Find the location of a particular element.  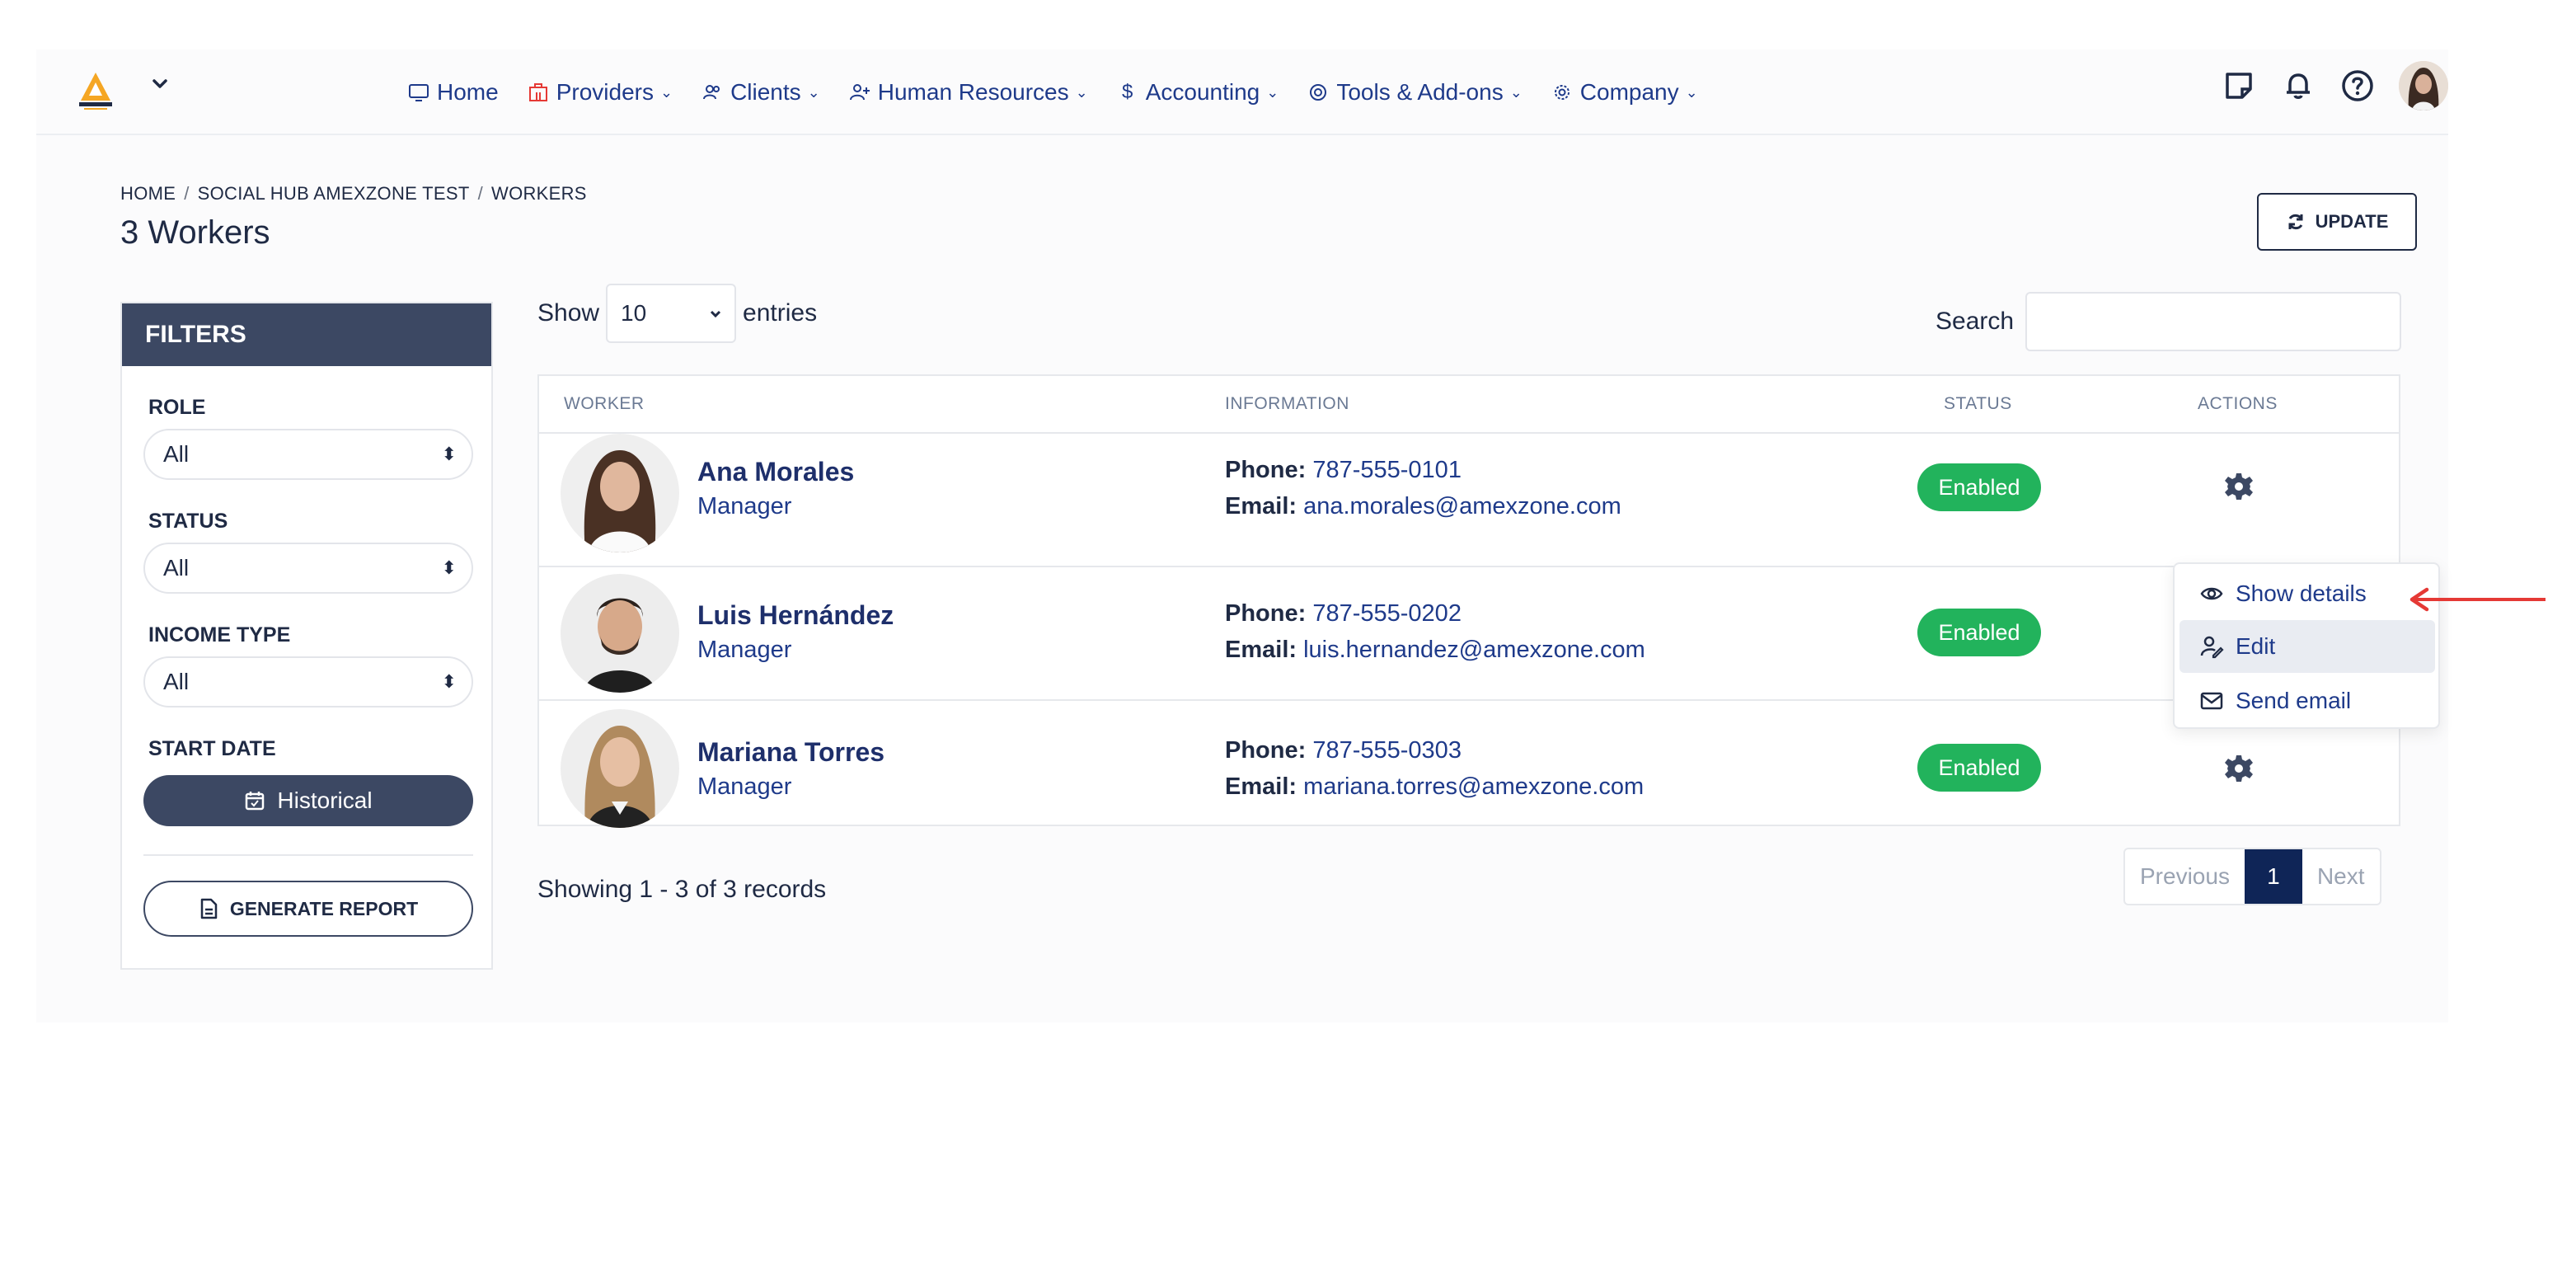

eye-icon is located at coordinates (2211, 593).